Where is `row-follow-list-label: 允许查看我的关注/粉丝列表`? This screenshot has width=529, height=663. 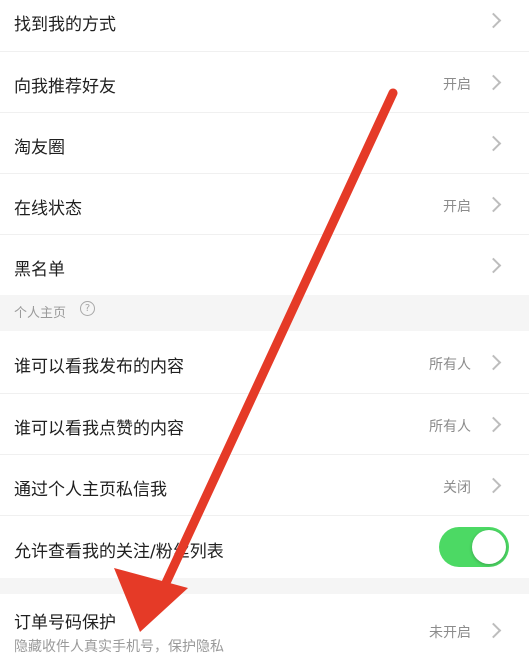
row-follow-list-label: 允许查看我的关注/粉丝列表 is located at coordinates (119, 552).